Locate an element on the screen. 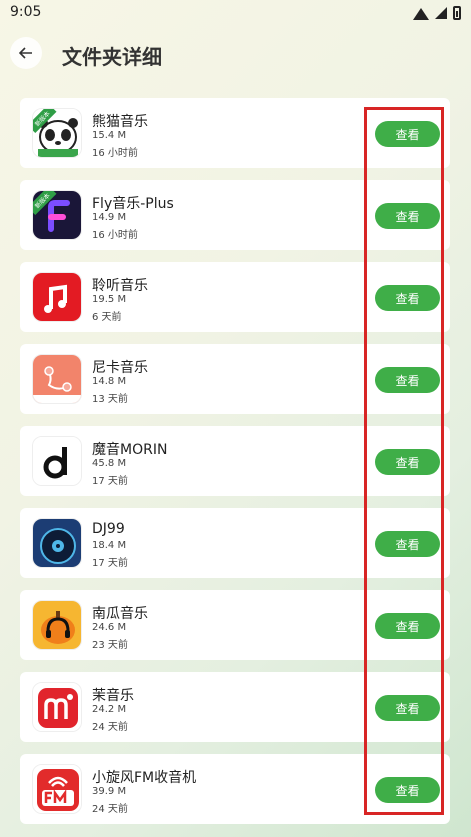  app-size: 39.9 M is located at coordinates (109, 791).